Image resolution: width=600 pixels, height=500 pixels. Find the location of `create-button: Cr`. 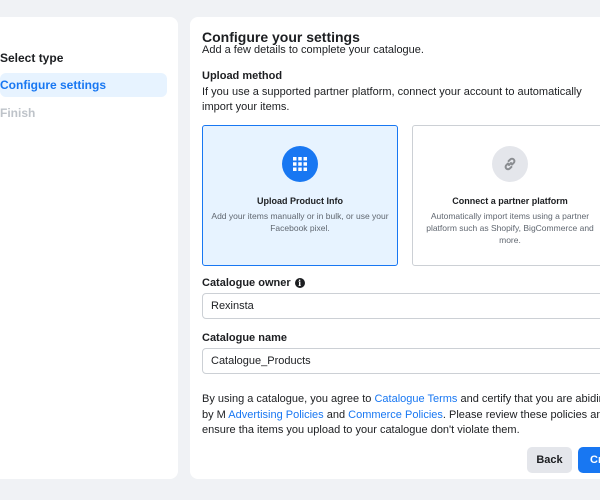

create-button: Cr is located at coordinates (589, 460).